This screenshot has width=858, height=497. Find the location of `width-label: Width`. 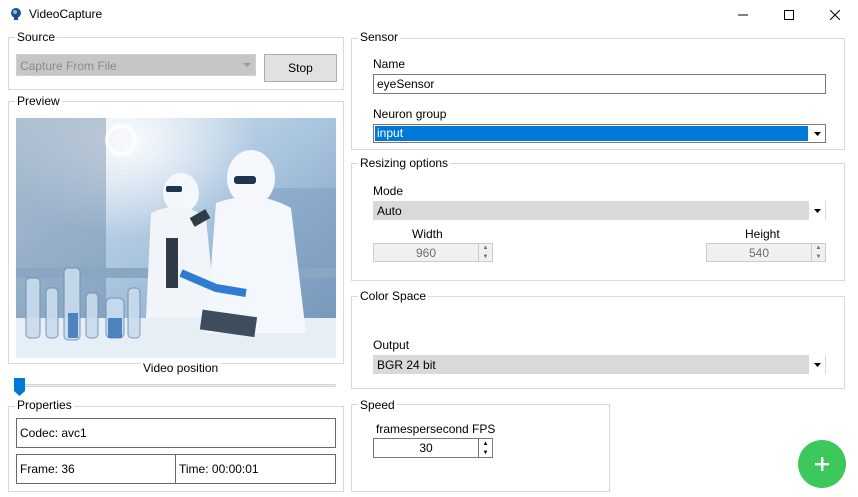

width-label: Width is located at coordinates (427, 234).